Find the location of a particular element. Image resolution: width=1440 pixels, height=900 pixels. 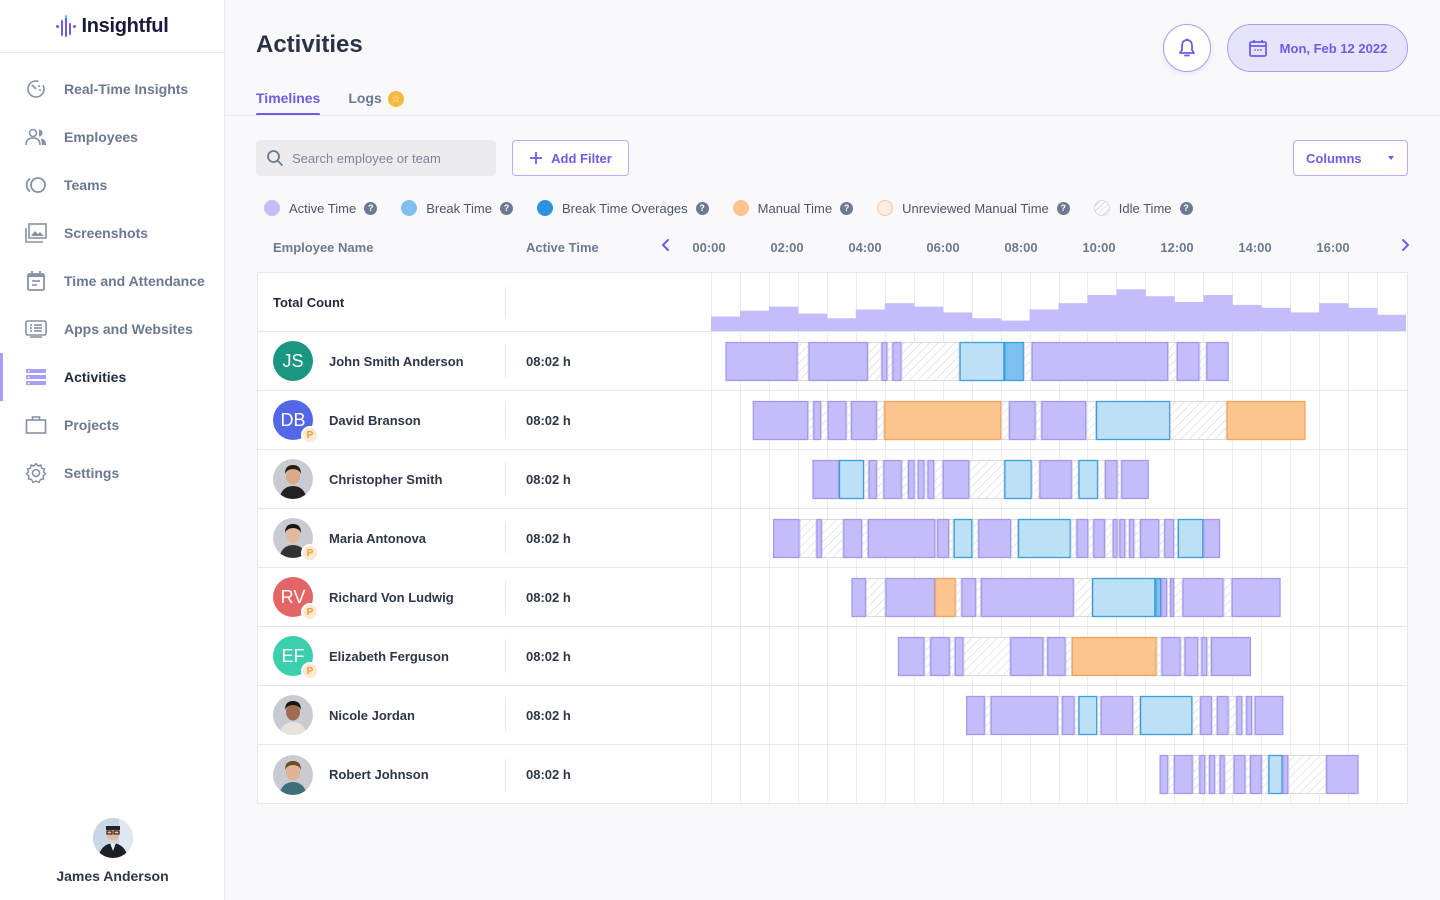

search-input is located at coordinates (387, 158).